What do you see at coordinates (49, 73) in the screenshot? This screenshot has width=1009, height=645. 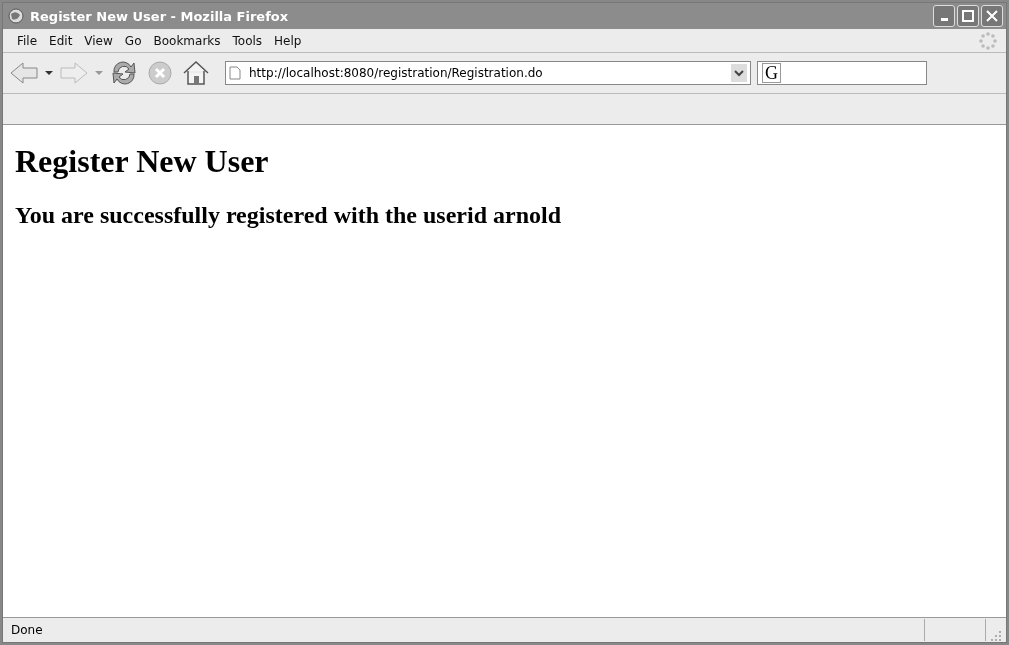 I see `dropdown-caret-icon` at bounding box center [49, 73].